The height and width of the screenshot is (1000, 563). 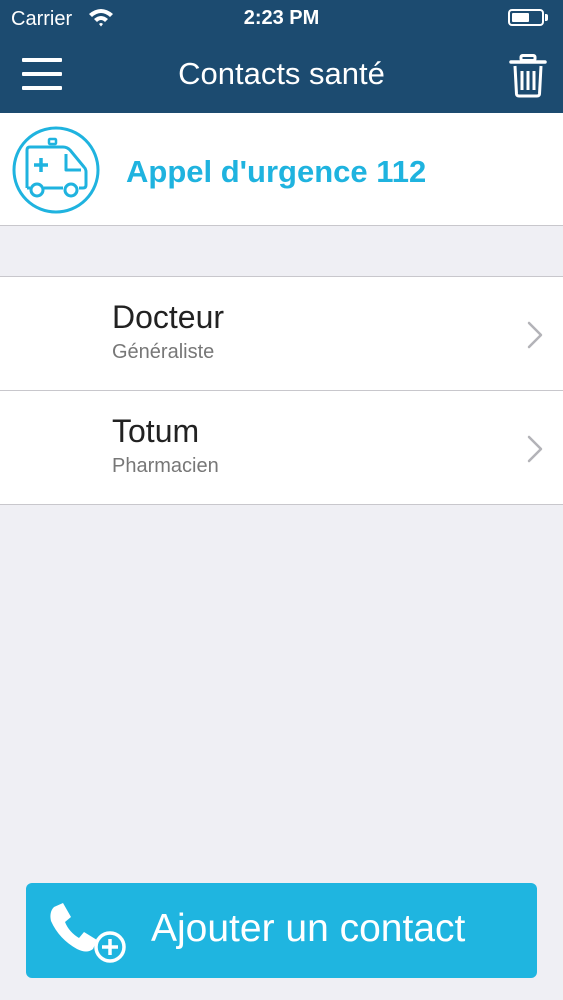 I want to click on status-time: 2:23 PM, so click(x=281, y=18).